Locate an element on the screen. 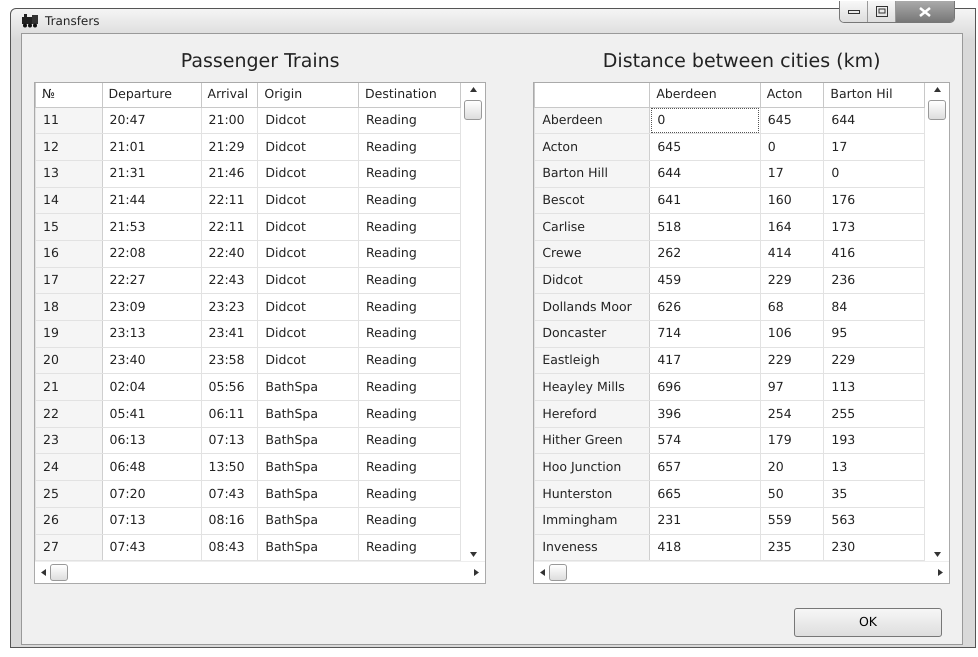 The width and height of the screenshot is (978, 657). row-header: Didcot is located at coordinates (592, 280).